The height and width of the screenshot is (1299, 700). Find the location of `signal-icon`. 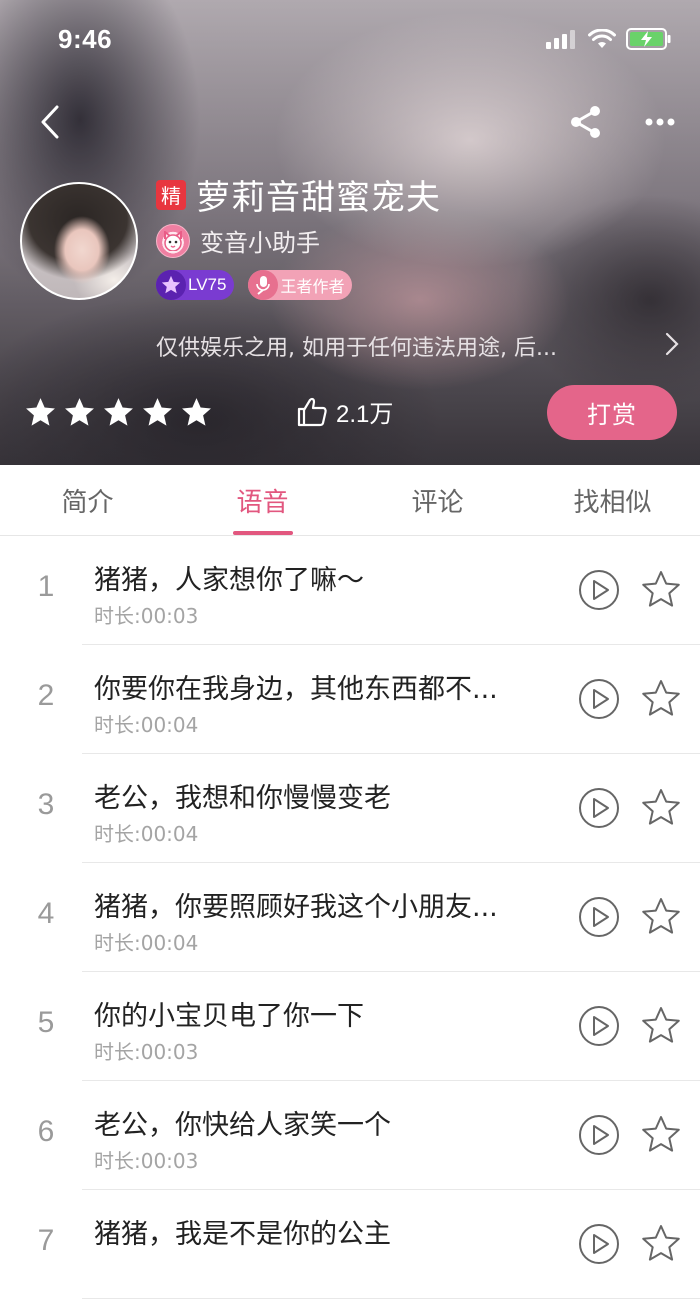

signal-icon is located at coordinates (560, 39).